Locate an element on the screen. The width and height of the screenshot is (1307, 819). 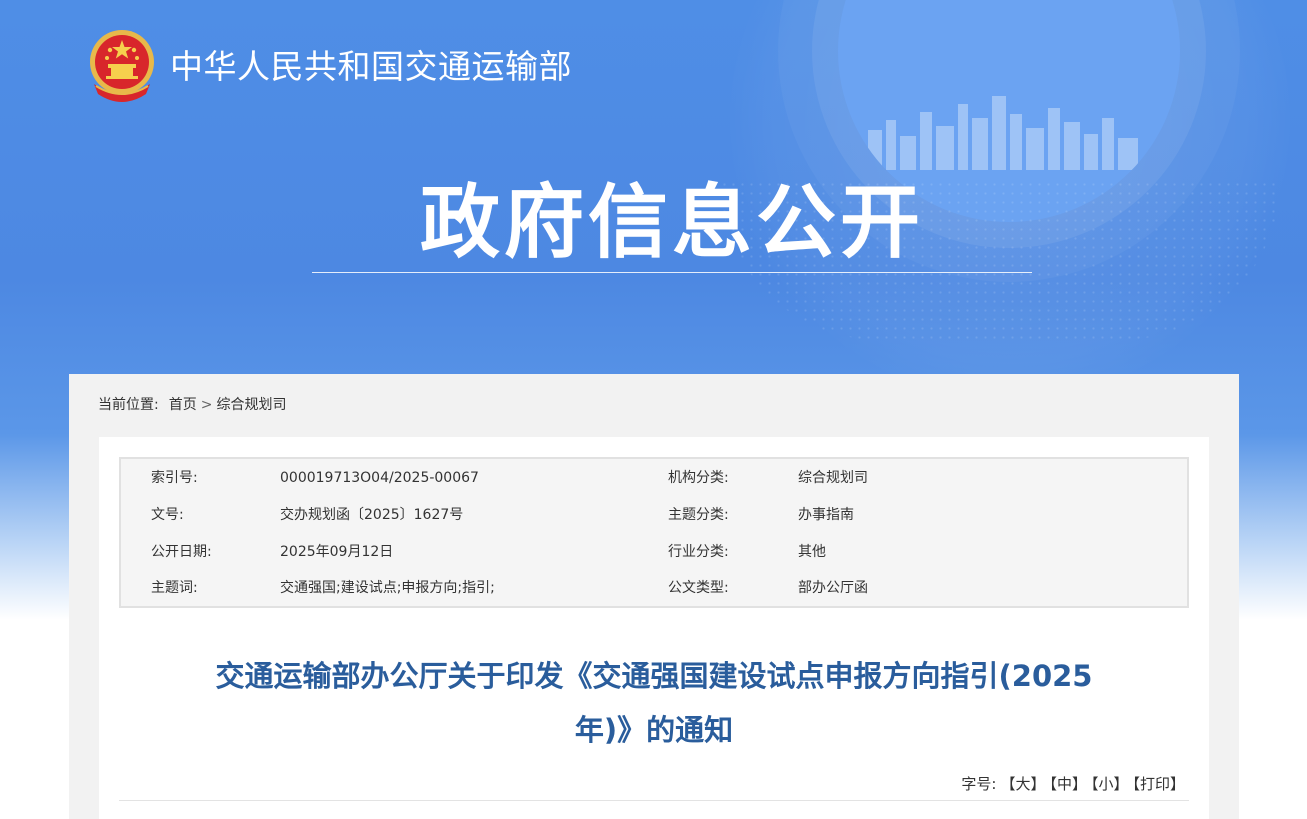
national-emblem-icon is located at coordinates (122, 66).